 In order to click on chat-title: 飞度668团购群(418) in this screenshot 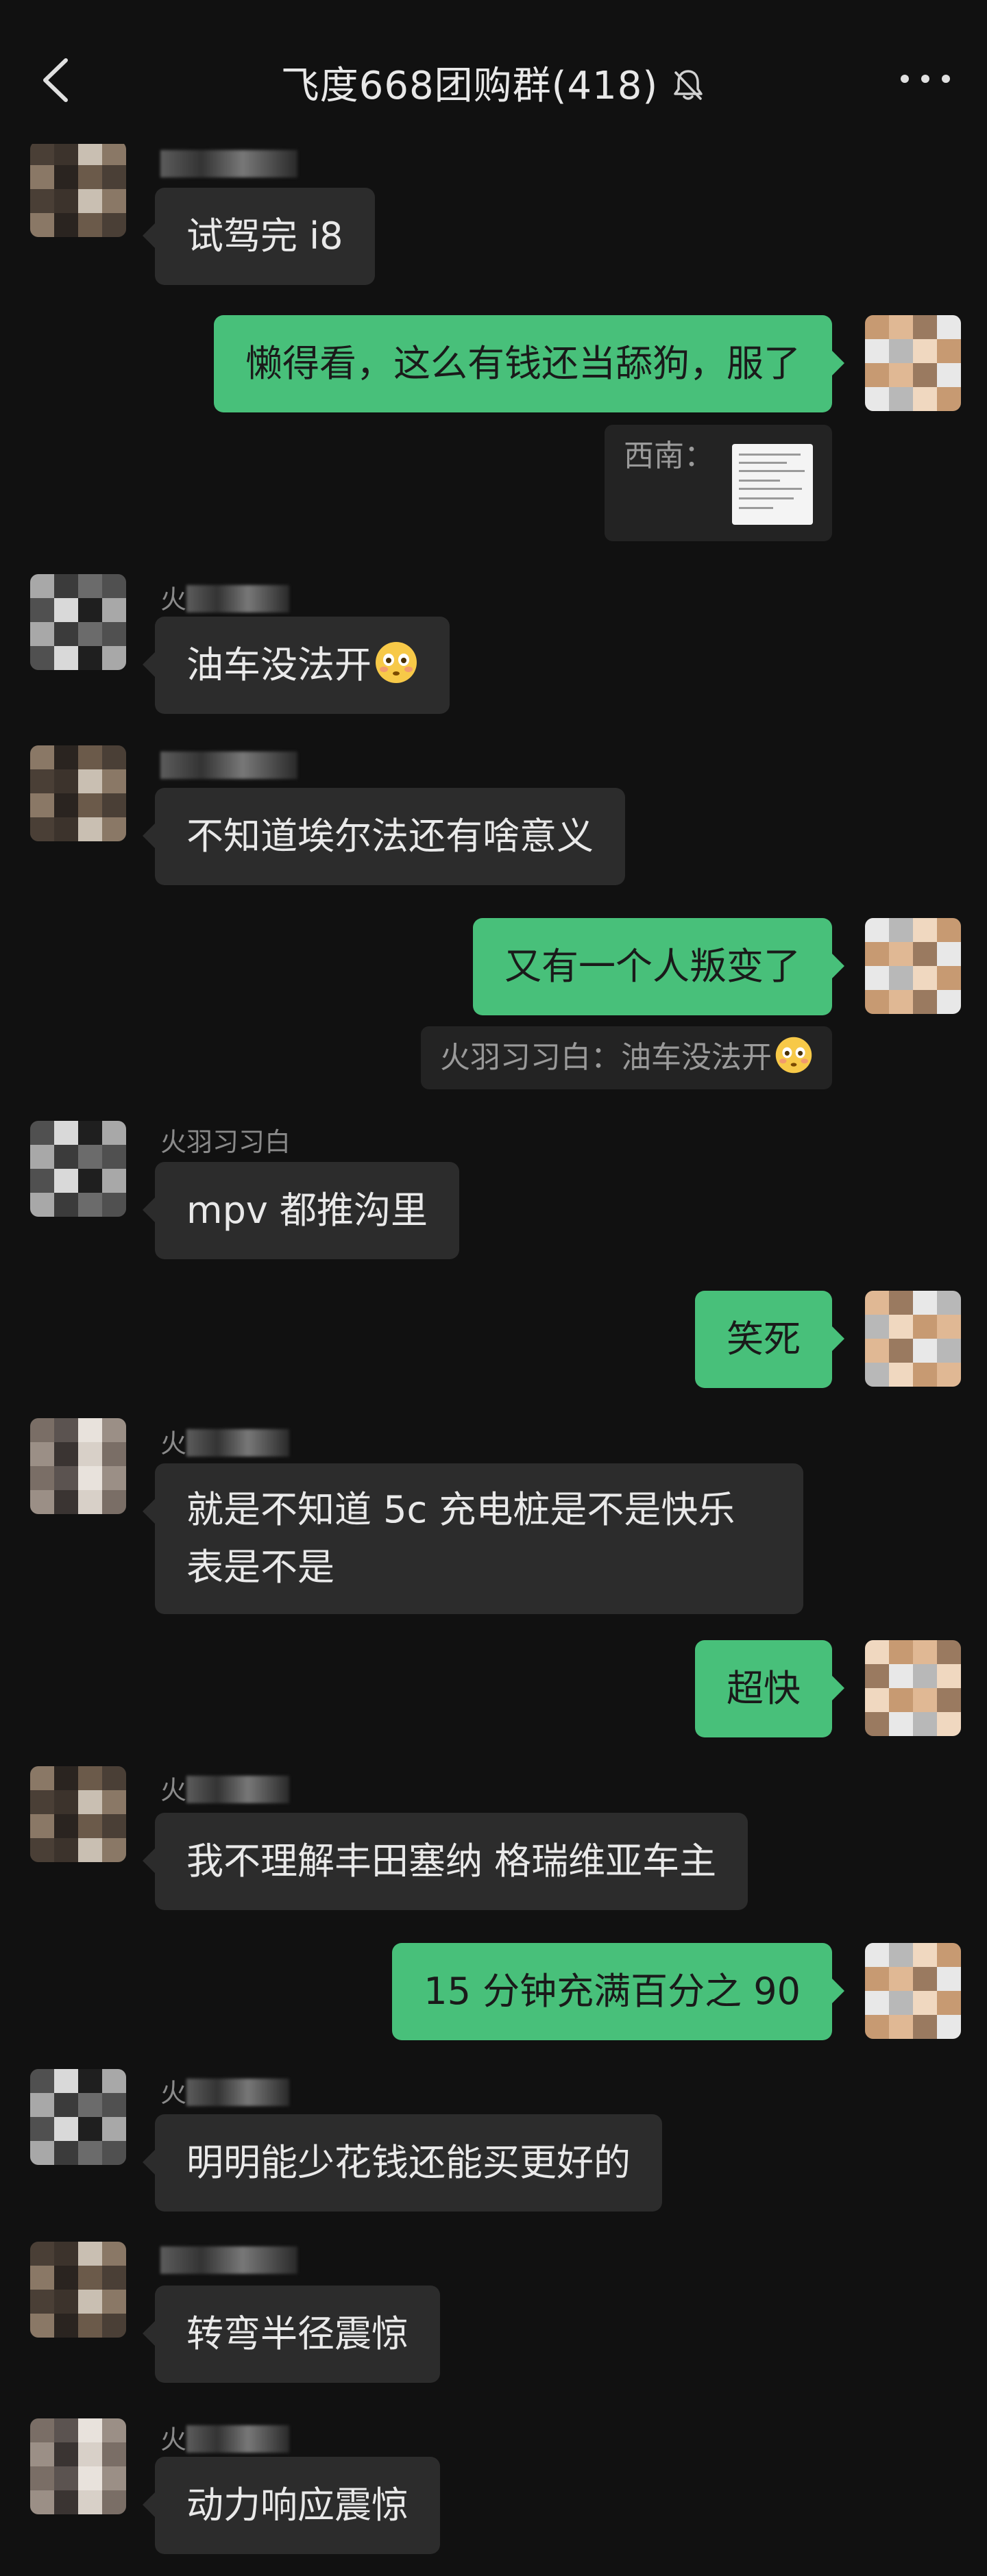, I will do `click(469, 86)`.